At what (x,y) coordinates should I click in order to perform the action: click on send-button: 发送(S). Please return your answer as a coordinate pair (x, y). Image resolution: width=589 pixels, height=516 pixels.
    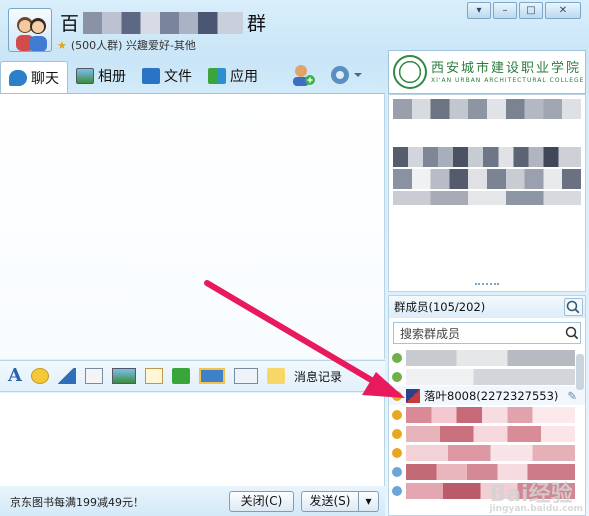
    Looking at the image, I should click on (330, 501).